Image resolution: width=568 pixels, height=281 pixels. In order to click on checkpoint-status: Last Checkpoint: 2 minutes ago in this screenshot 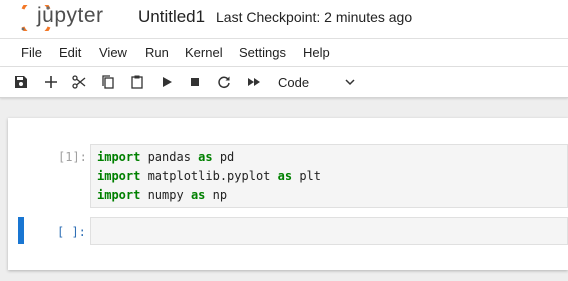, I will do `click(314, 17)`.